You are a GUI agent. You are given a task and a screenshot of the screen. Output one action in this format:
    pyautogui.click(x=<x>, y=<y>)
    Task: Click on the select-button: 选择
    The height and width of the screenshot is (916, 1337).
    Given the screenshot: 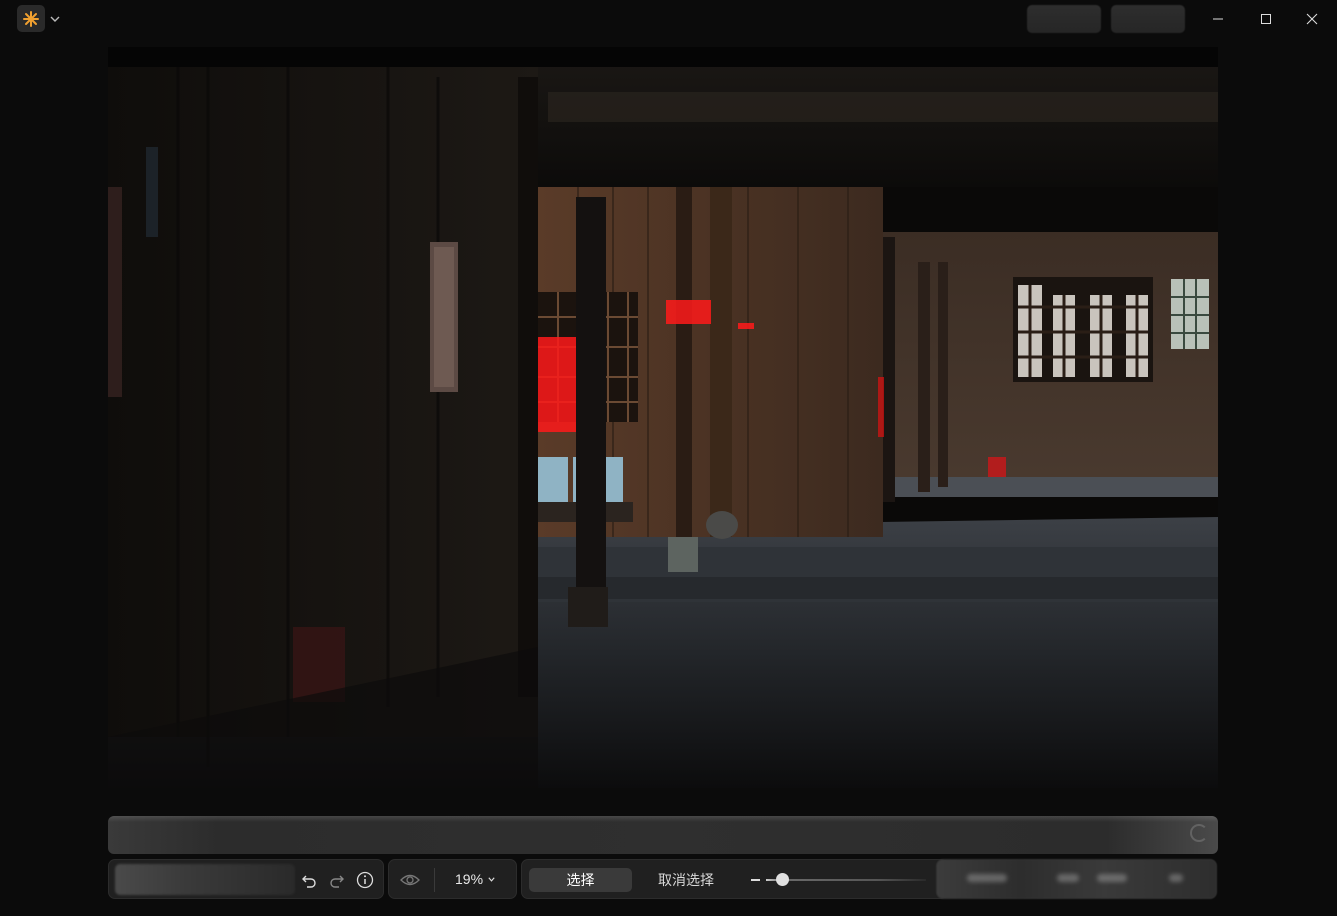 What is the action you would take?
    pyautogui.click(x=580, y=880)
    